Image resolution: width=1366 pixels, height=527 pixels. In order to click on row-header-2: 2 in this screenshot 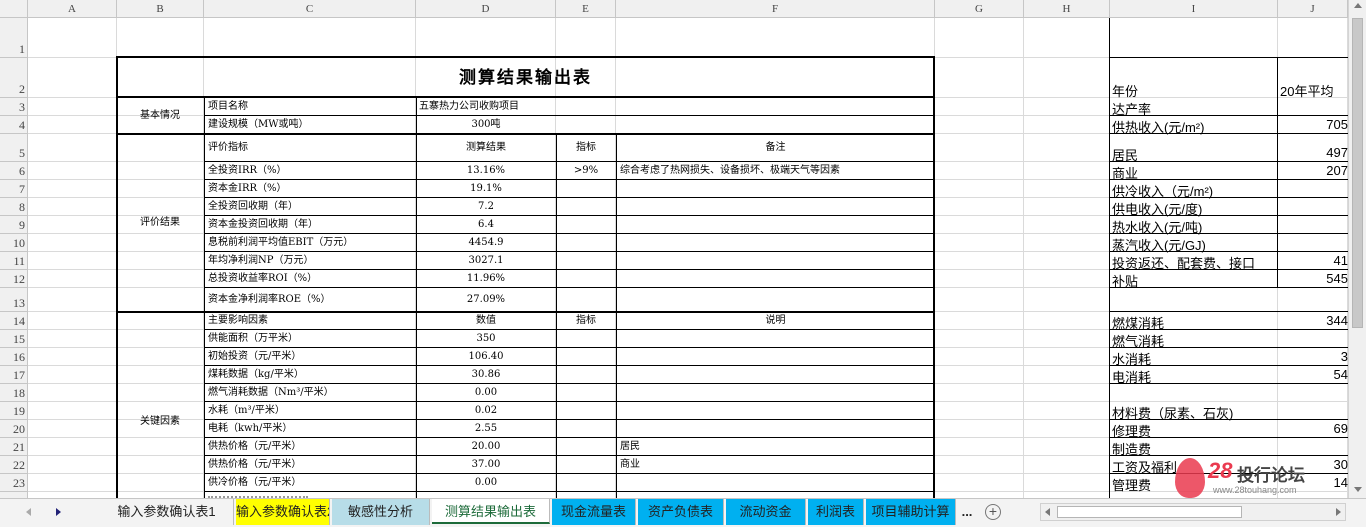, I will do `click(13, 78)`.